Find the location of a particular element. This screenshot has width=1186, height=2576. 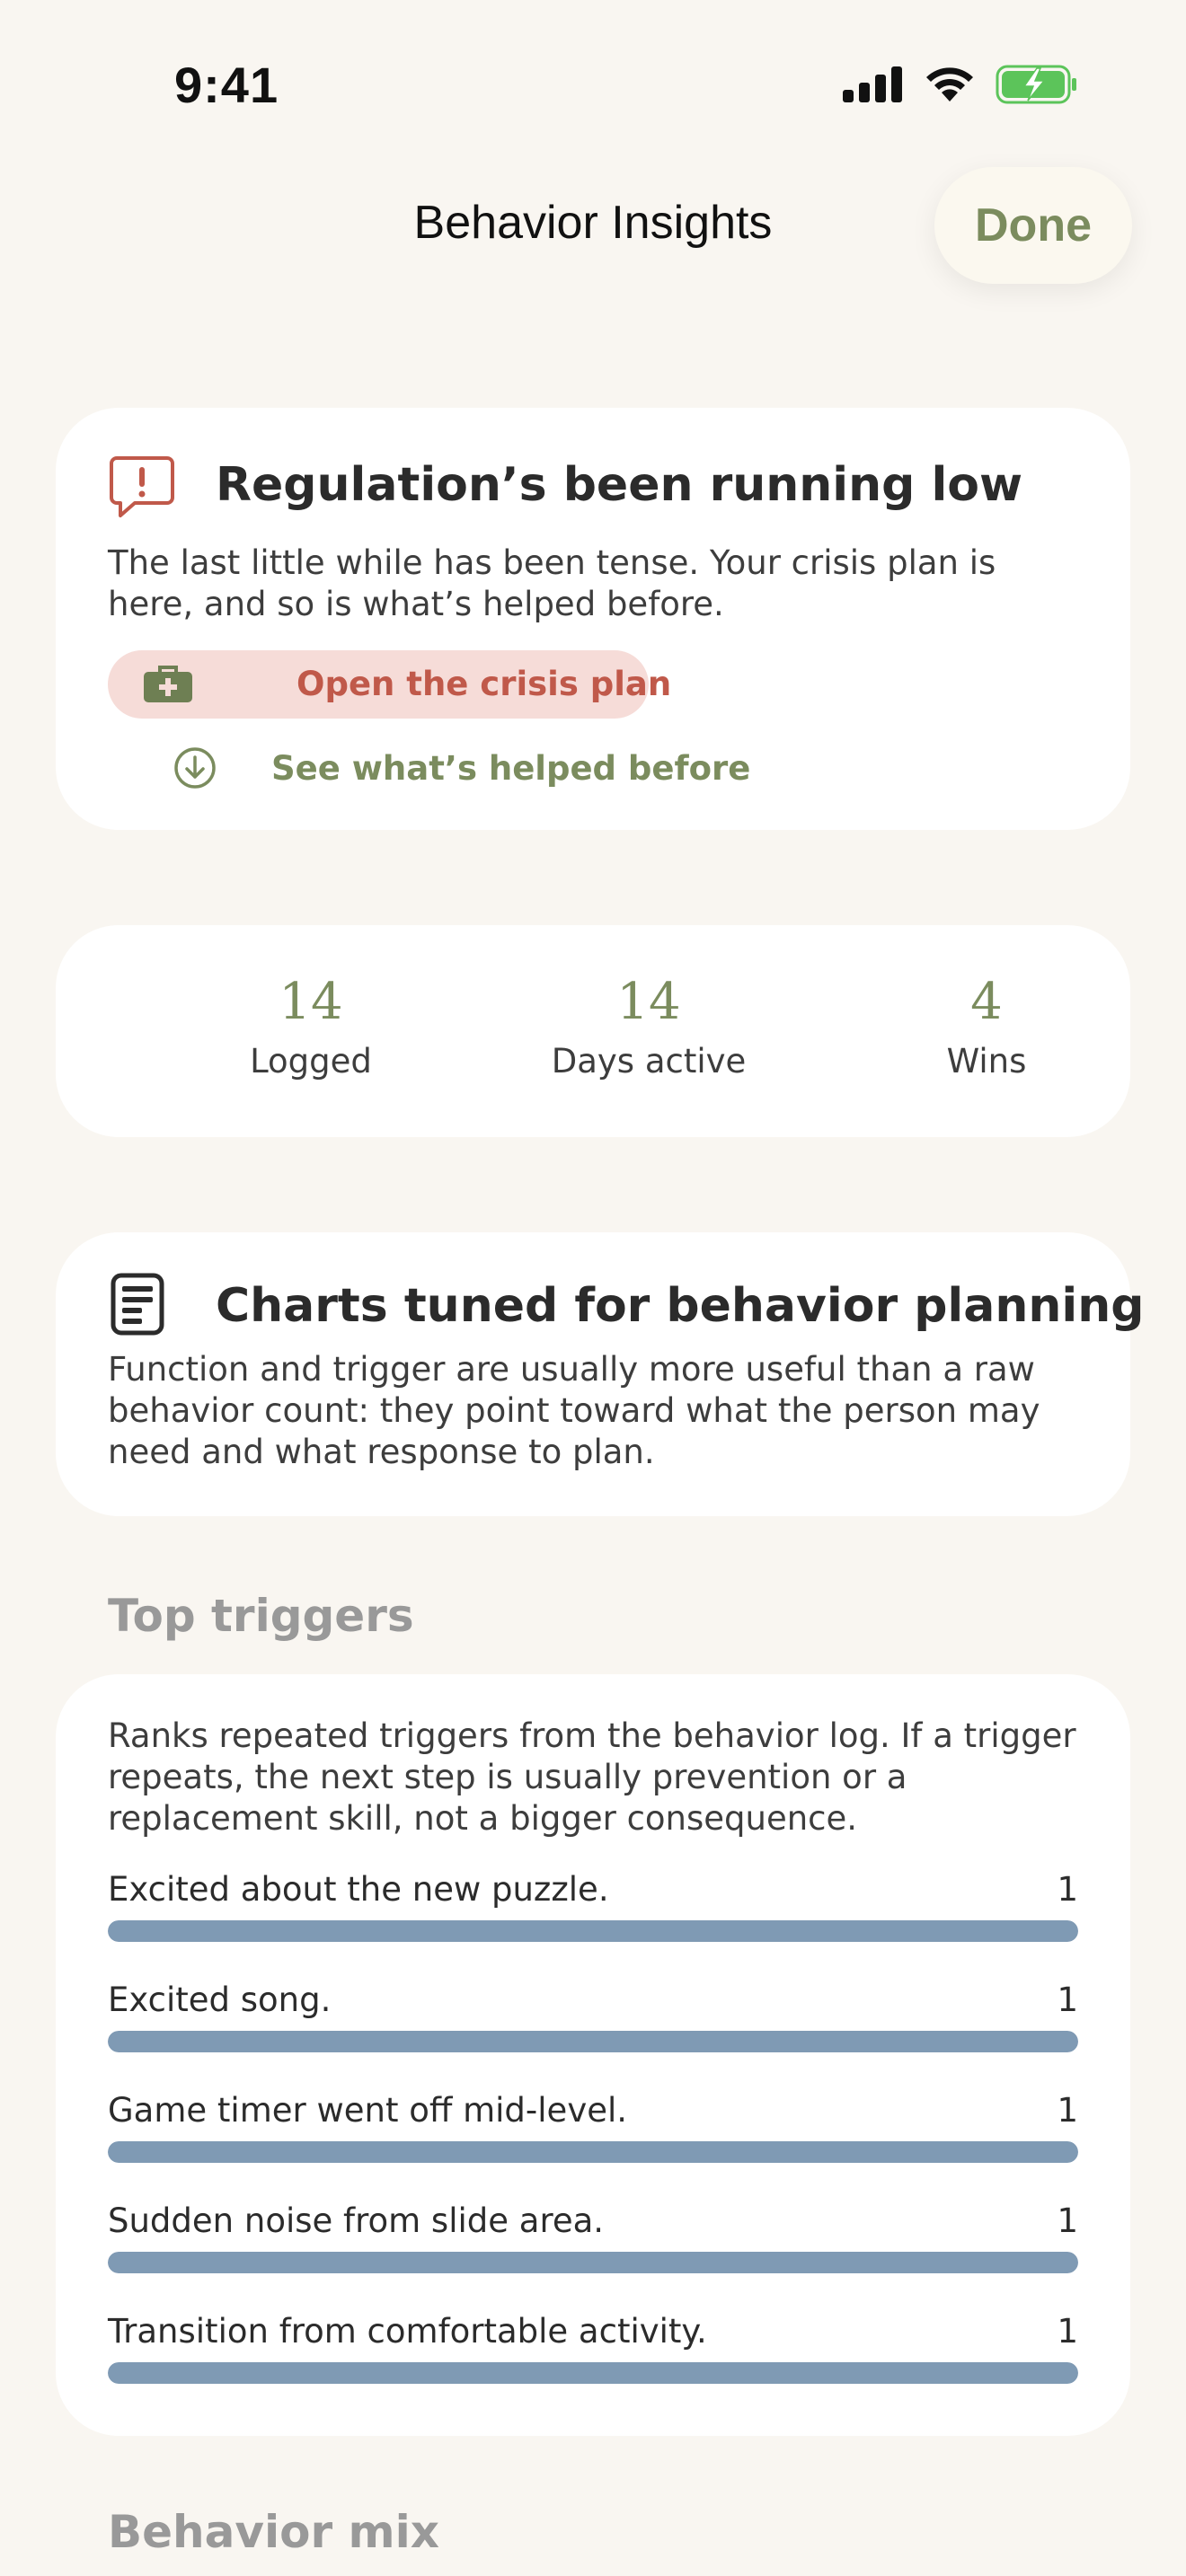

trigger-row: Transition from comfortable activity. 1 is located at coordinates (593, 2357).